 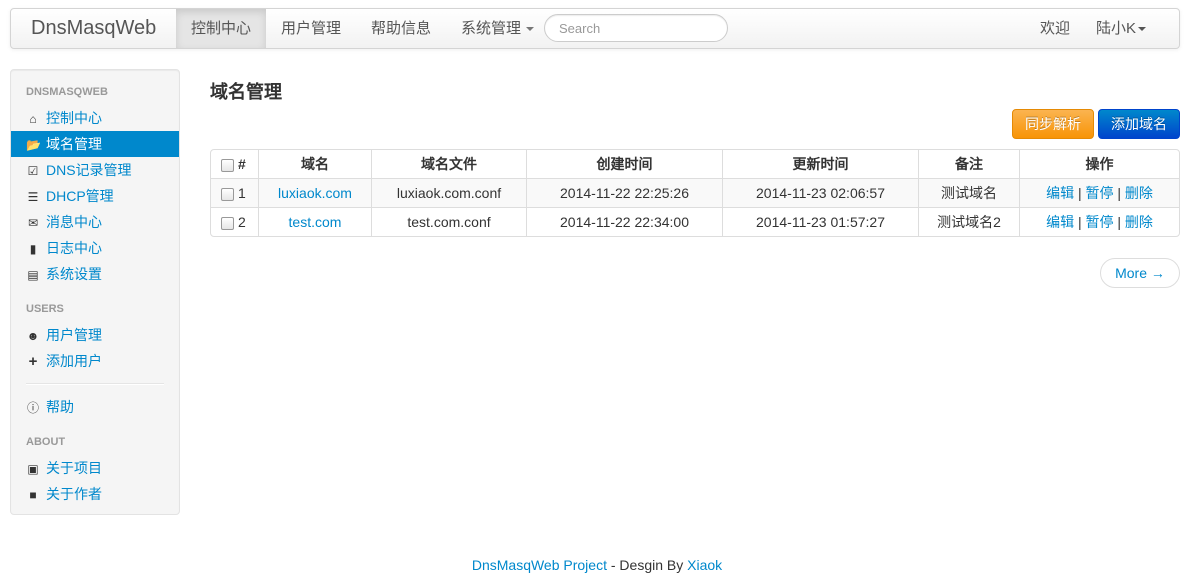 I want to click on sidebar-item-dhcp: ☰ DHCP管理, so click(x=95, y=196).